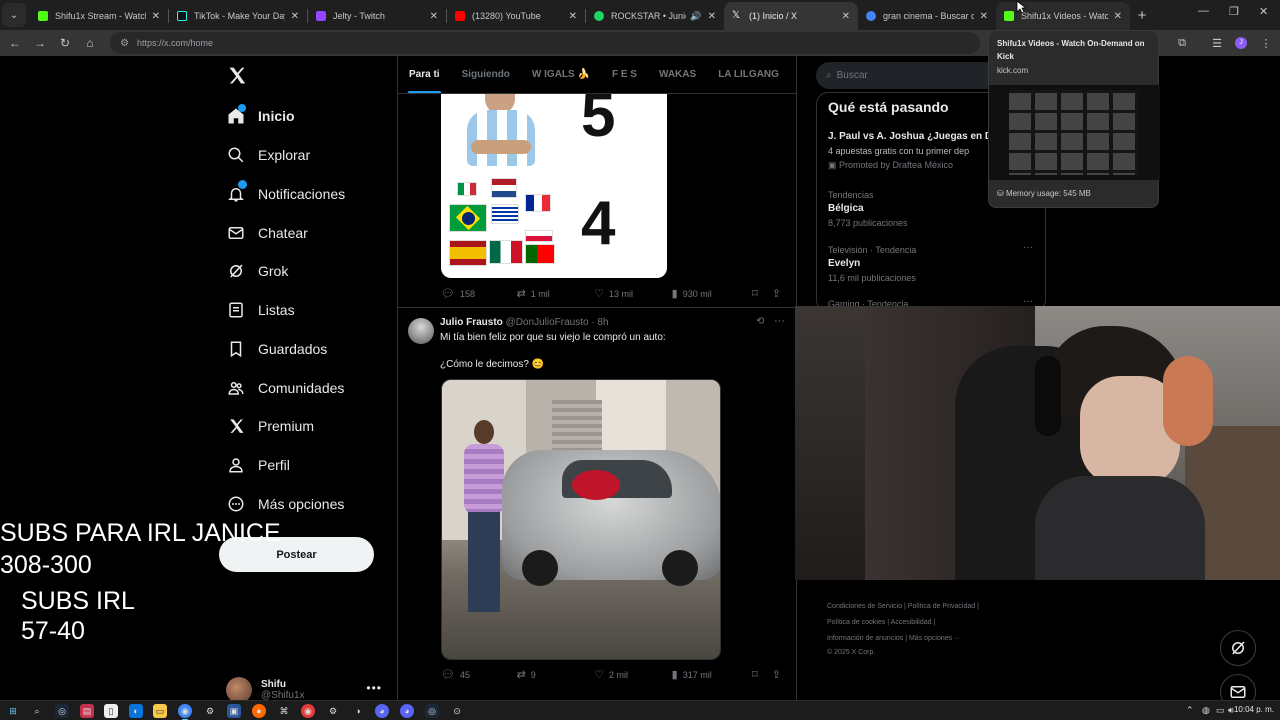 The image size is (1280, 720). I want to click on app-icon: ⌘, so click(284, 711).